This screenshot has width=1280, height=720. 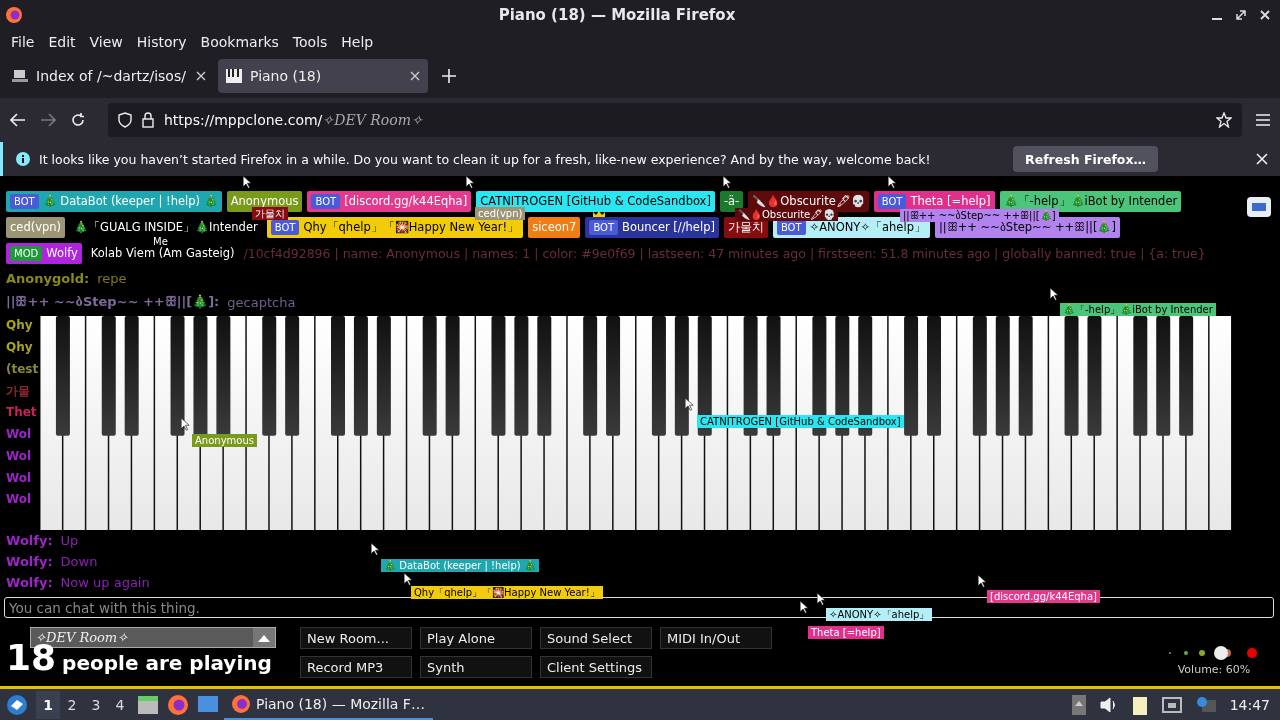 I want to click on chat-message: Down, so click(x=79, y=561).